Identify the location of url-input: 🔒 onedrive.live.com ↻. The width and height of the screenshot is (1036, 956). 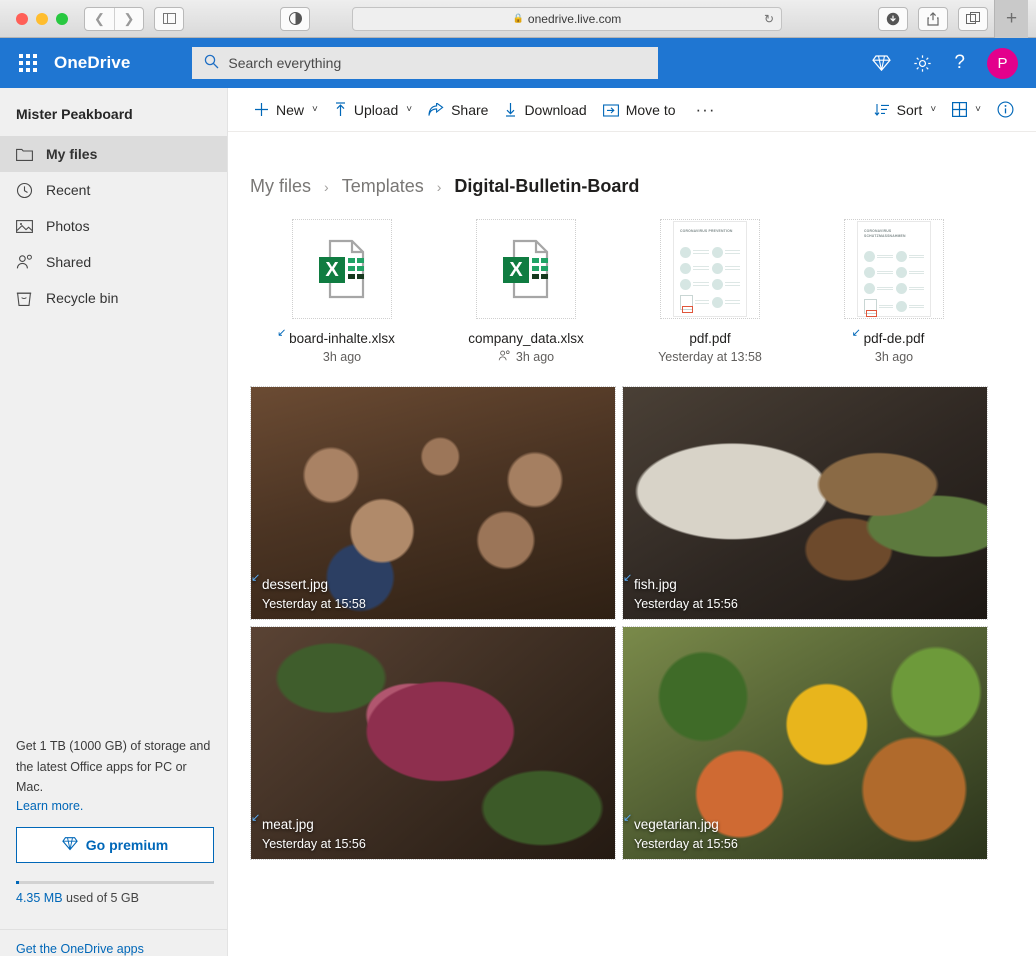
(567, 18).